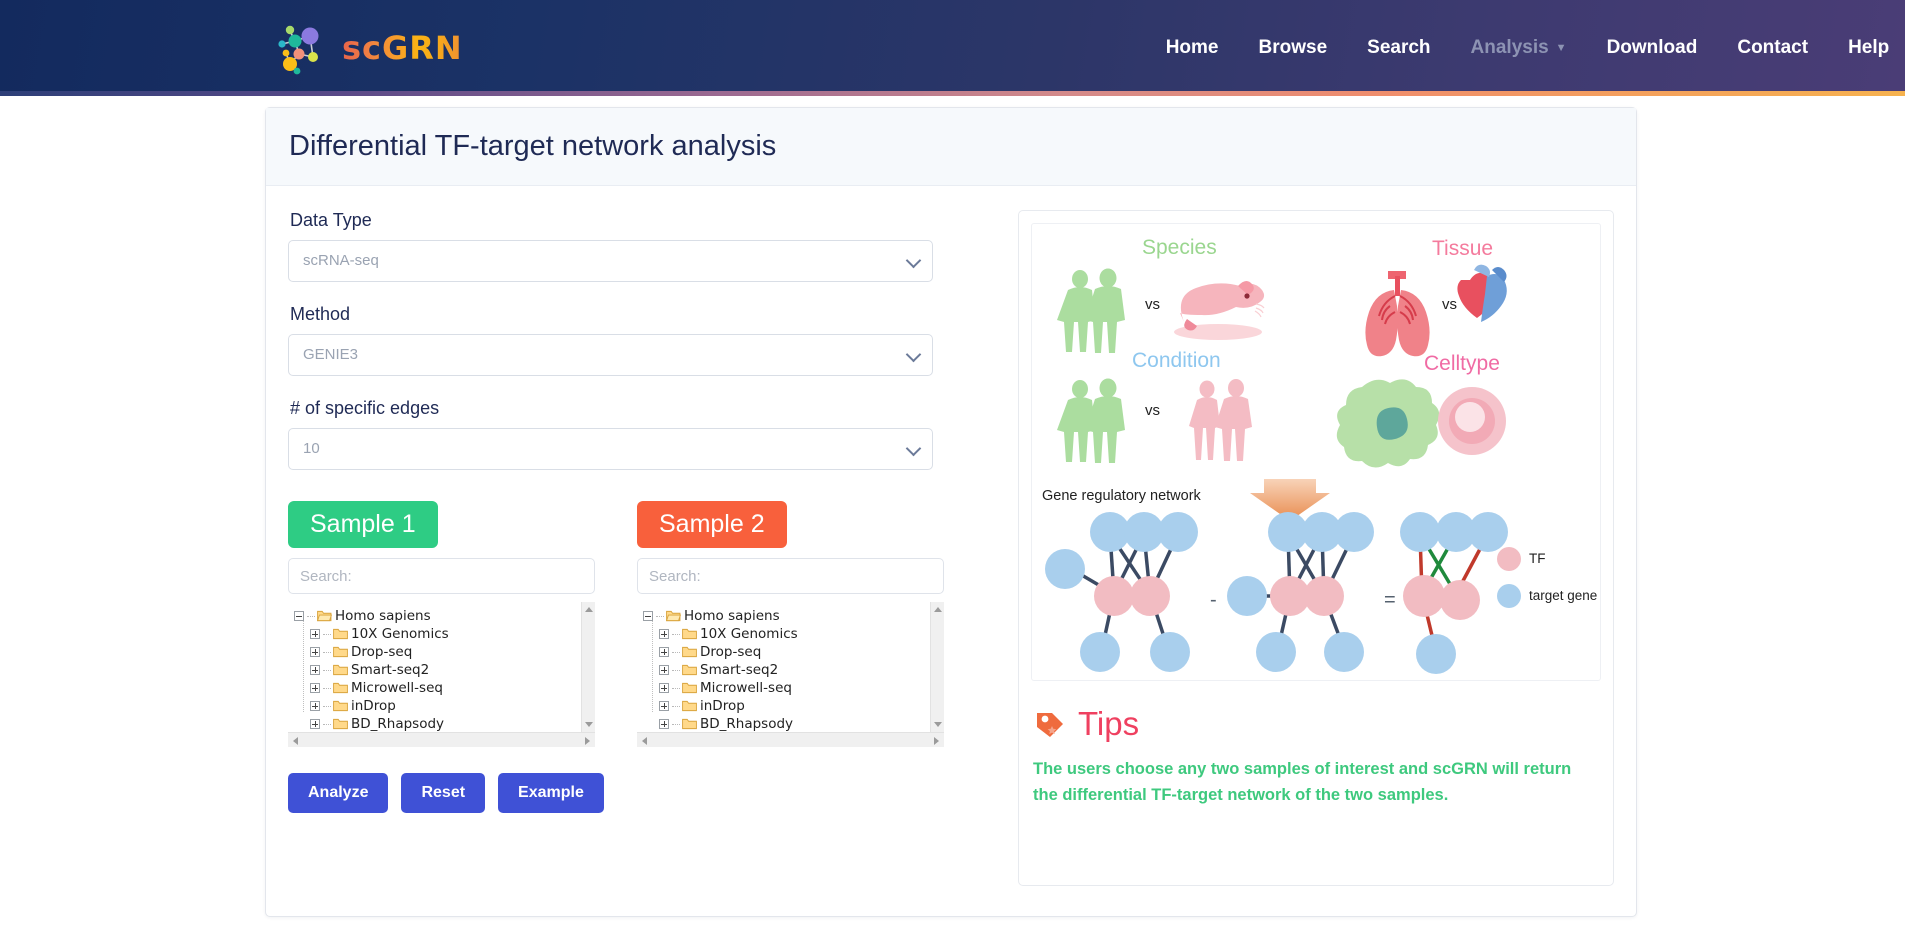  I want to click on brand-logo-link: scGRN, so click(367, 48).